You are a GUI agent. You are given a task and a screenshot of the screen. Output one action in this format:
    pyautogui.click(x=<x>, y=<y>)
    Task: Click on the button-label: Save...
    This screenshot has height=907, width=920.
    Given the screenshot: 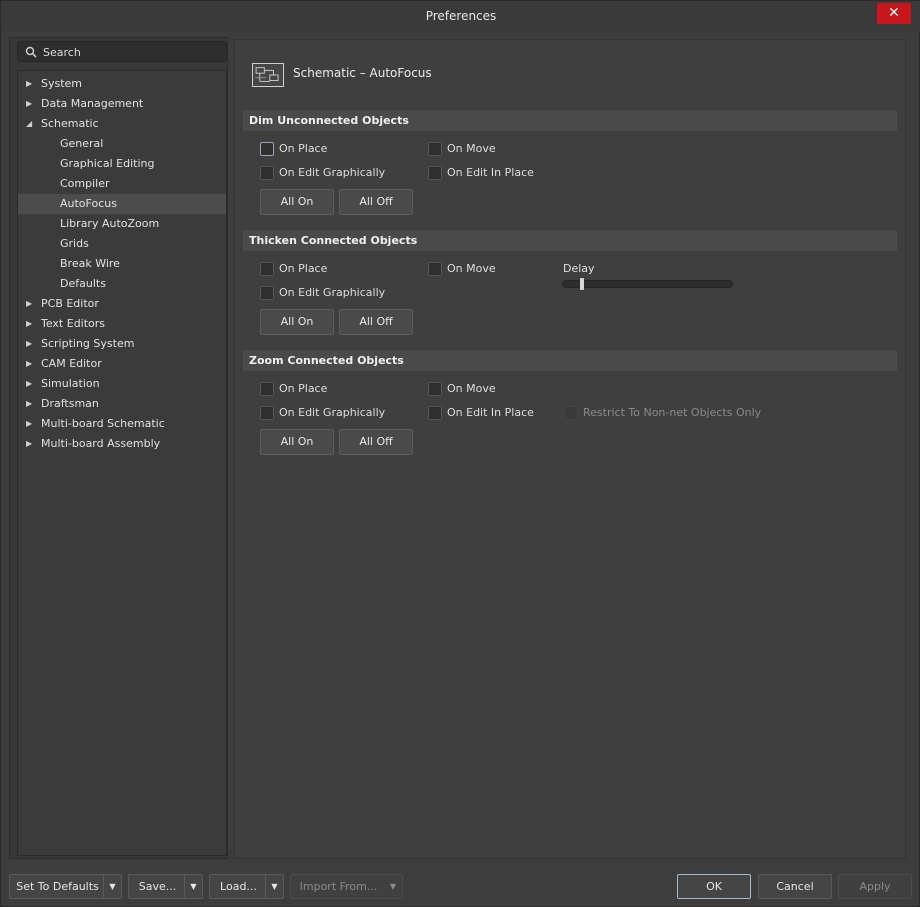 What is the action you would take?
    pyautogui.click(x=157, y=886)
    